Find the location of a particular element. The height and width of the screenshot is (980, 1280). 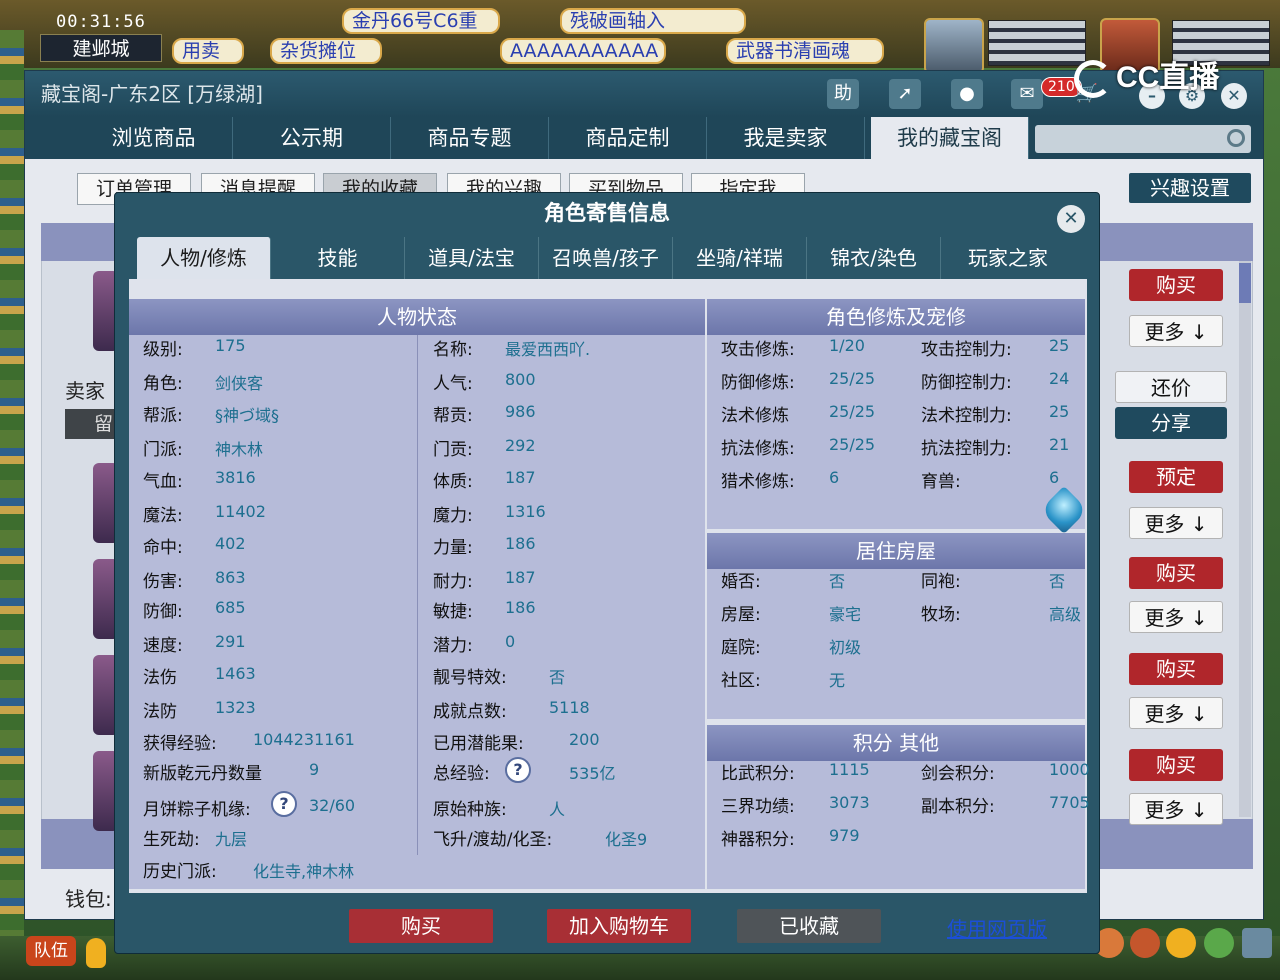

stop-icon: ● is located at coordinates (967, 94).